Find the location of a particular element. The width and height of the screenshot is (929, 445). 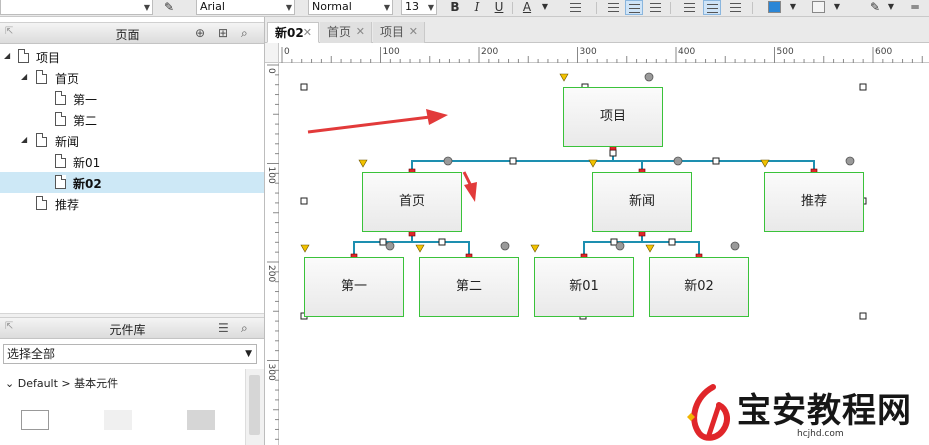

library-panel-title: 元件库 is located at coordinates (127, 330).